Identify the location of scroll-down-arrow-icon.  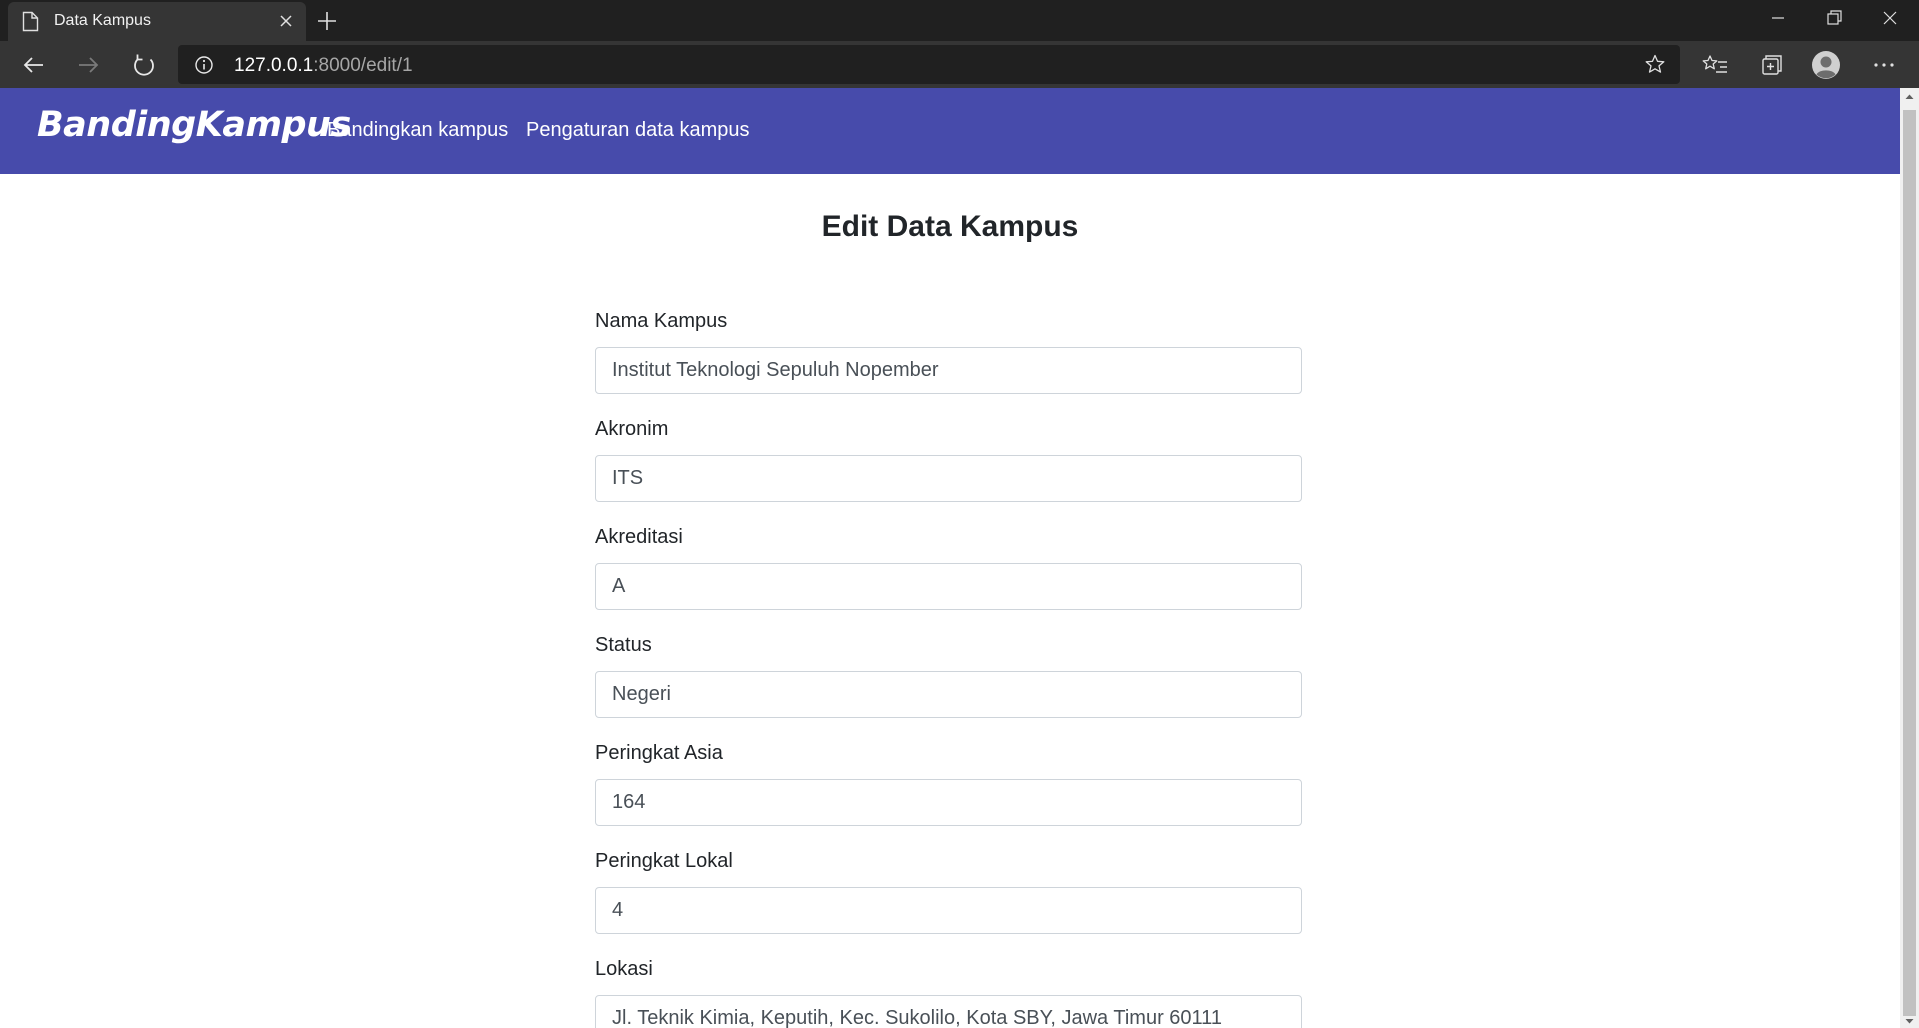
(1909, 1022).